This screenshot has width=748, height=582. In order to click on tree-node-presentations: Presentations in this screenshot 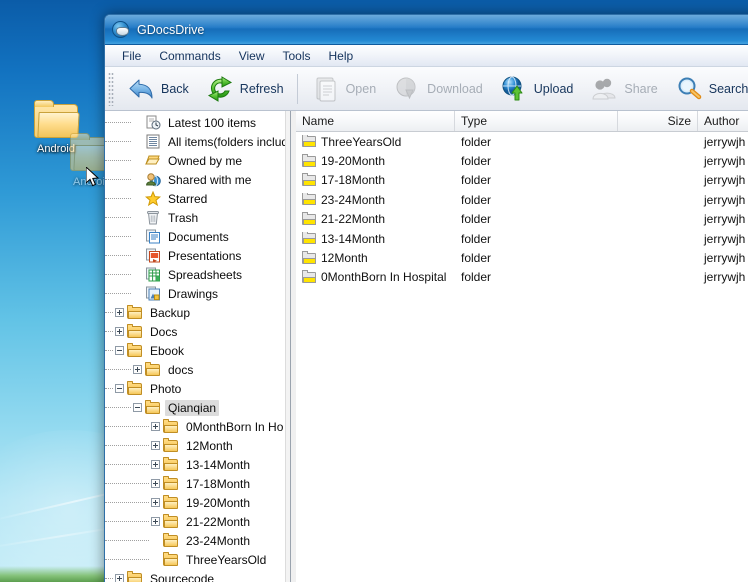, I will do `click(197, 255)`.